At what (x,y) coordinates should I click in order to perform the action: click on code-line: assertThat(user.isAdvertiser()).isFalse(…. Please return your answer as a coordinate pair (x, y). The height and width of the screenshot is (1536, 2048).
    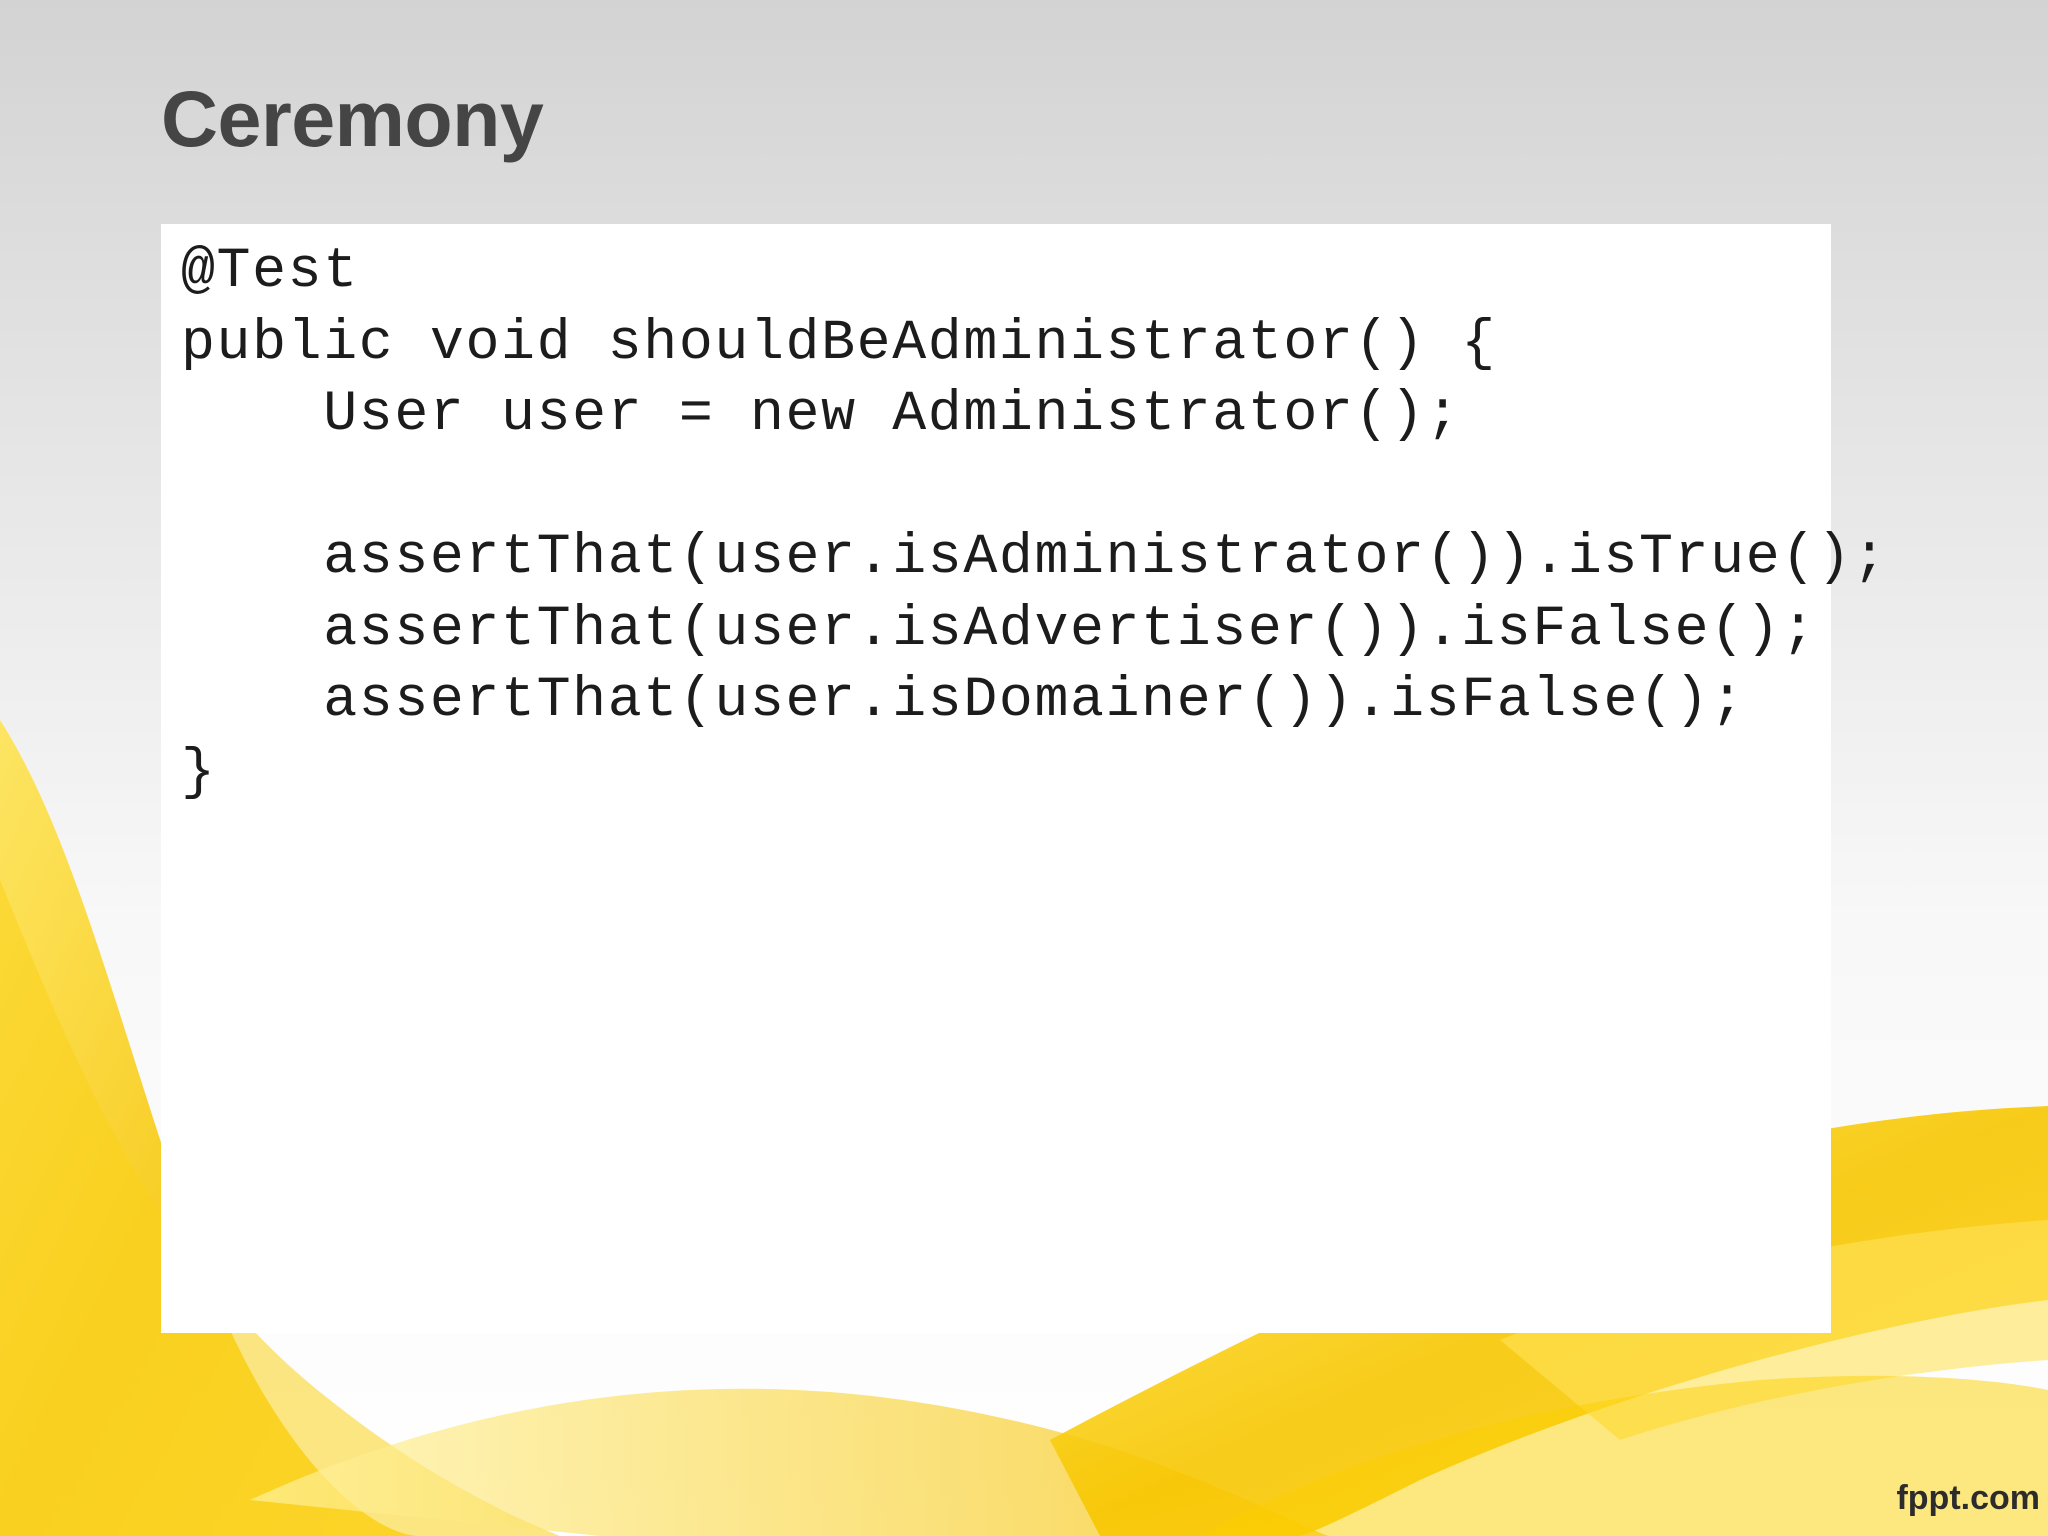
    Looking at the image, I should click on (999, 628).